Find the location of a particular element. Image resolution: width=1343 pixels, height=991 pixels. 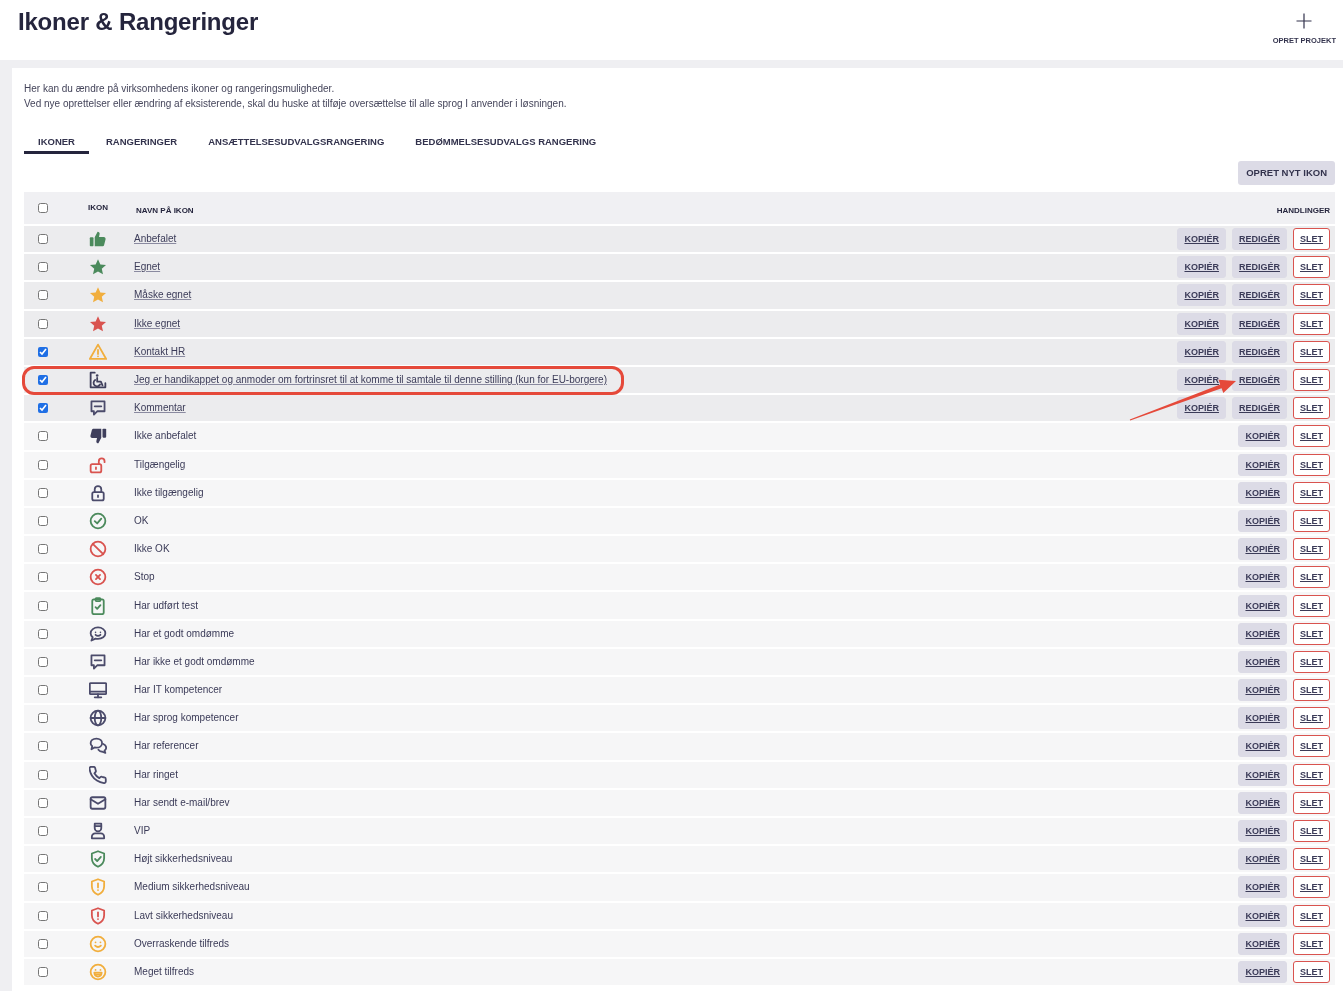

icon-name-link: Jeg er handikappet og anmoder om fortrinsret til at komme til samtale til denne stilling (kun for EU-borgere) is located at coordinates (370, 380).